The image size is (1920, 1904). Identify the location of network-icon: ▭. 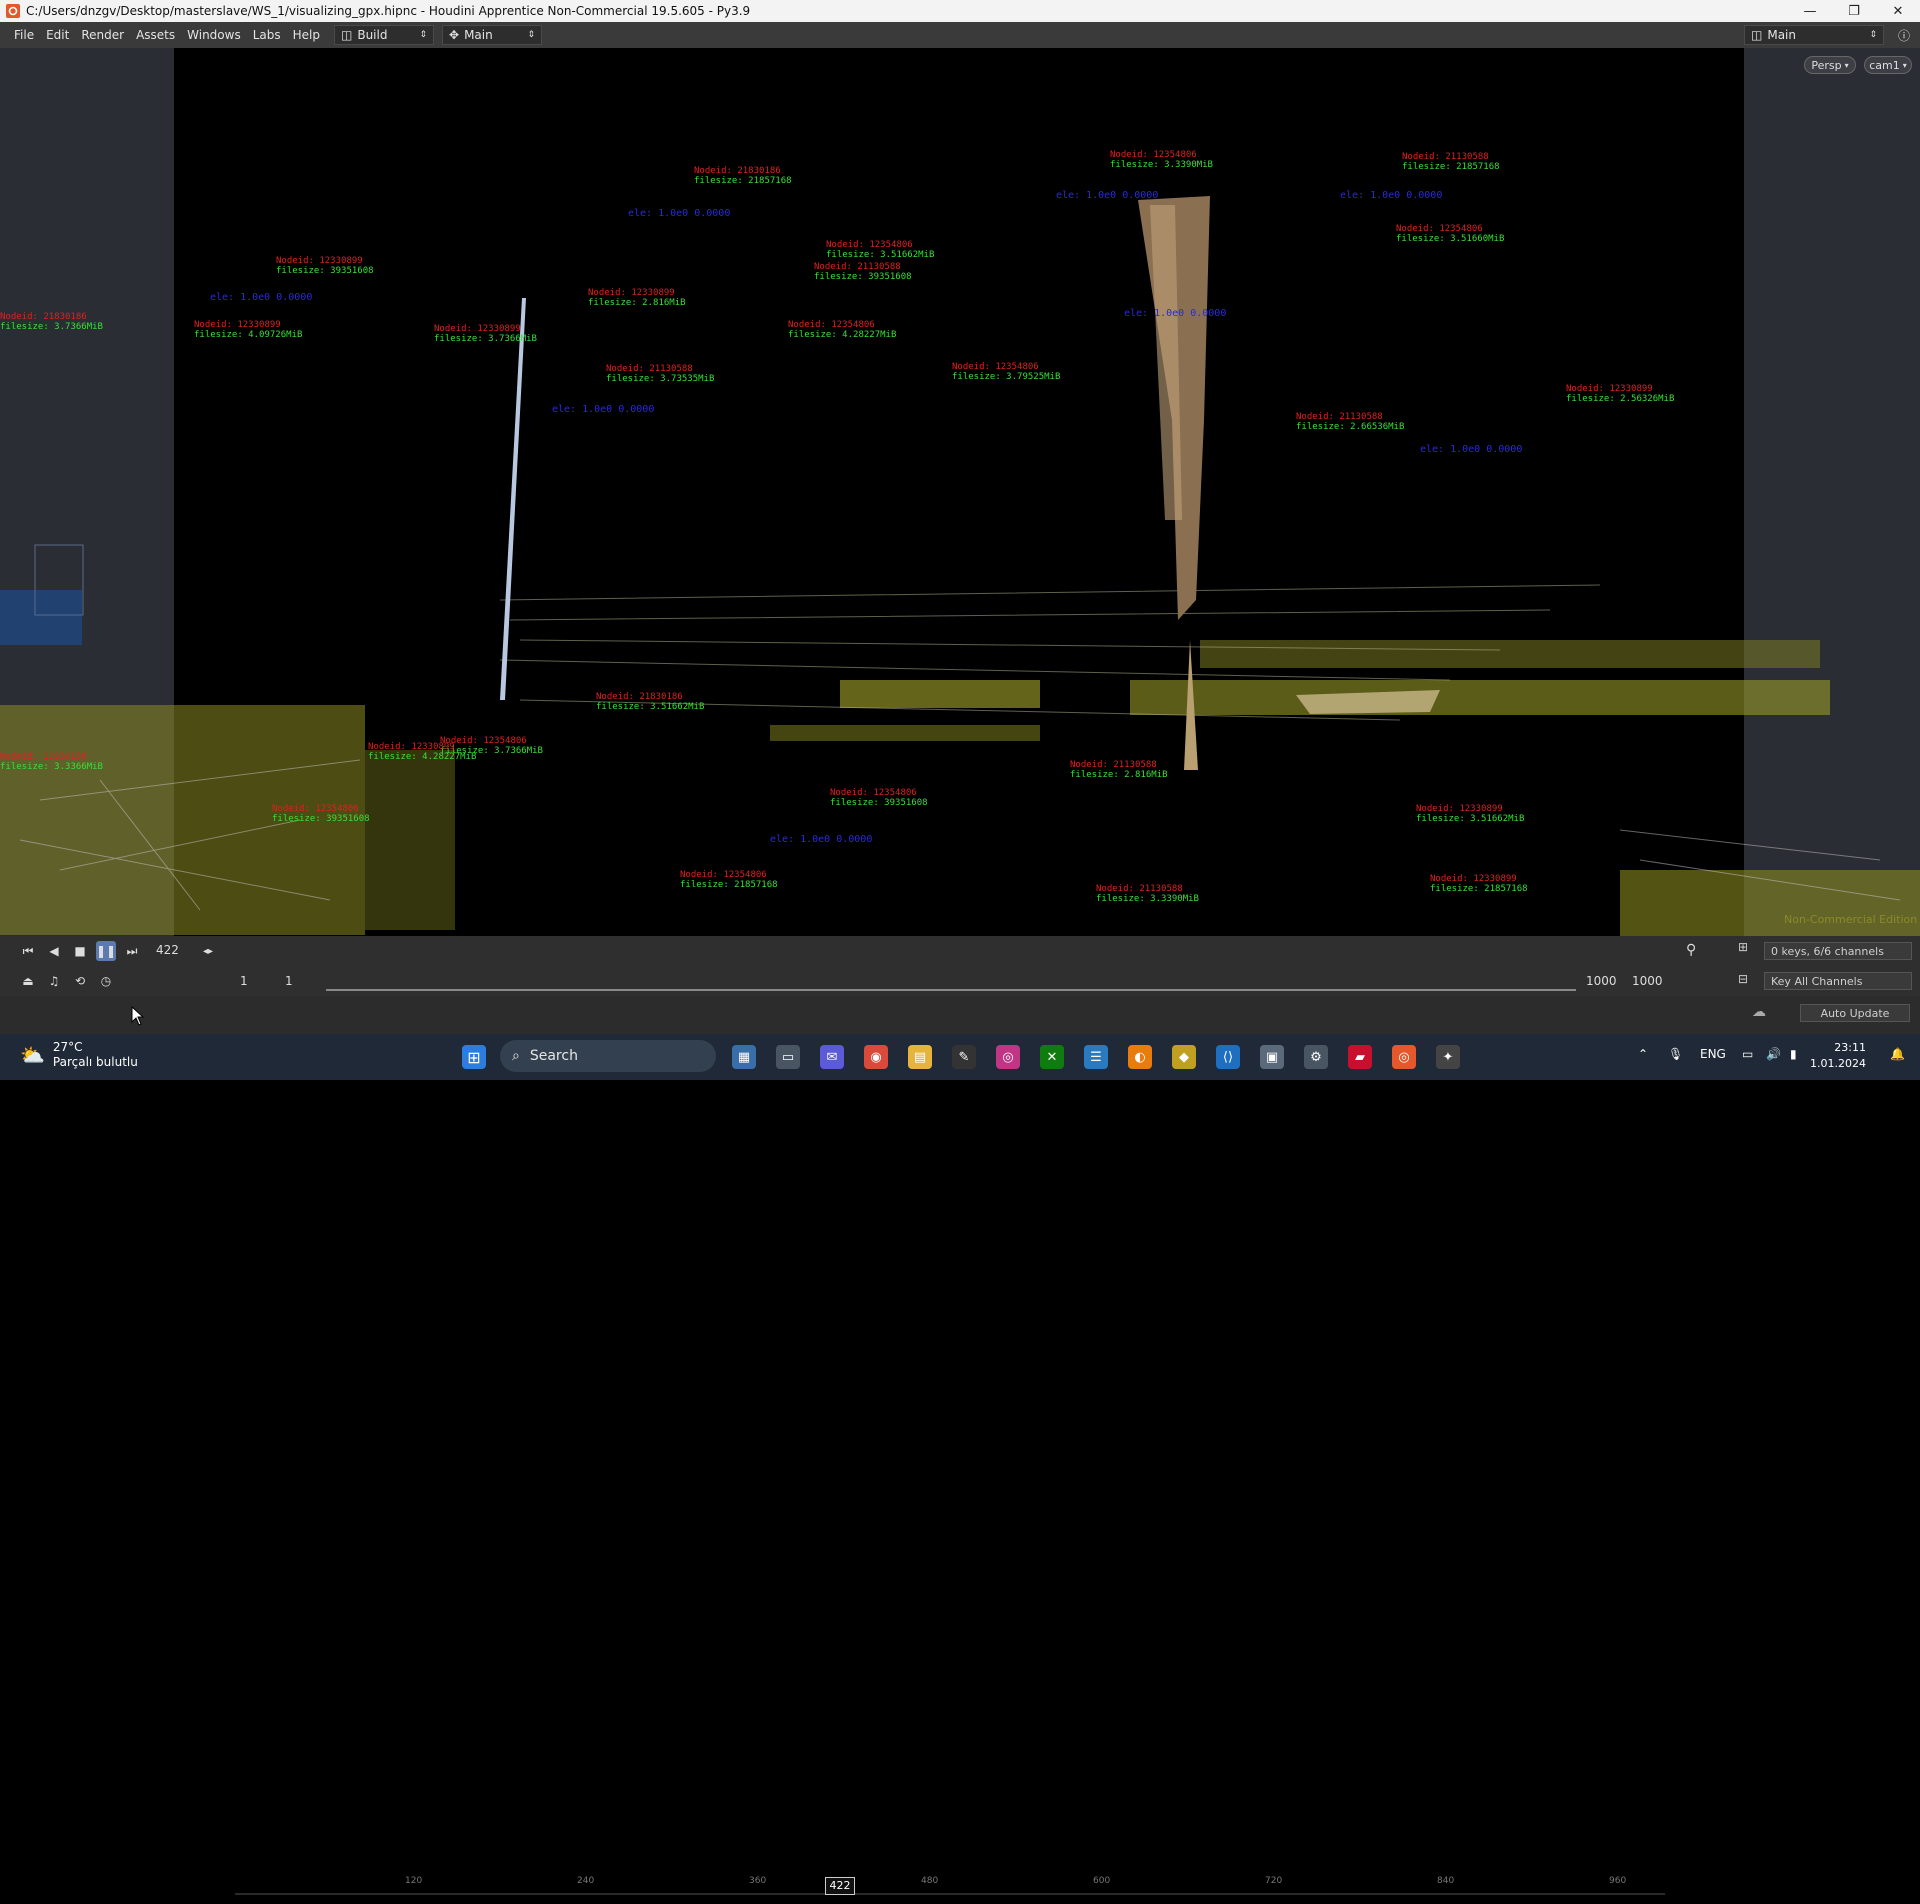
(1747, 1054).